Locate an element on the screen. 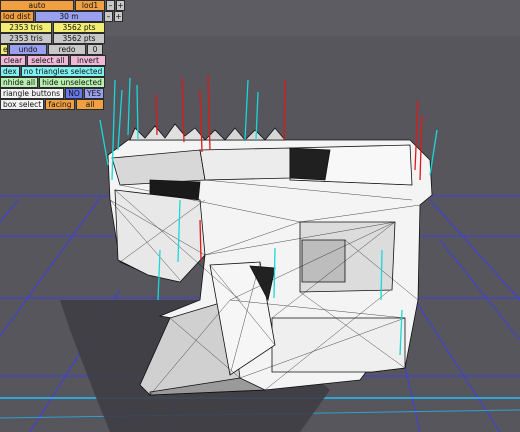 The width and height of the screenshot is (520, 432). mode-row-label: e is located at coordinates (4, 49).